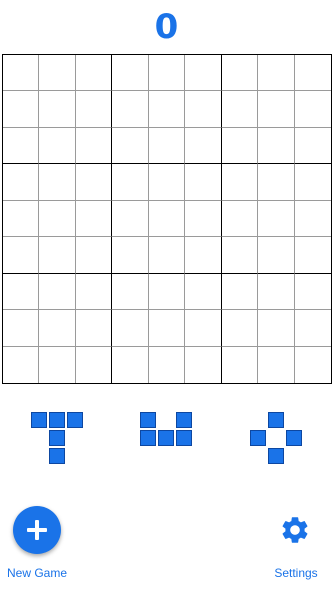  I want to click on plus-ring-piece, so click(277, 440).